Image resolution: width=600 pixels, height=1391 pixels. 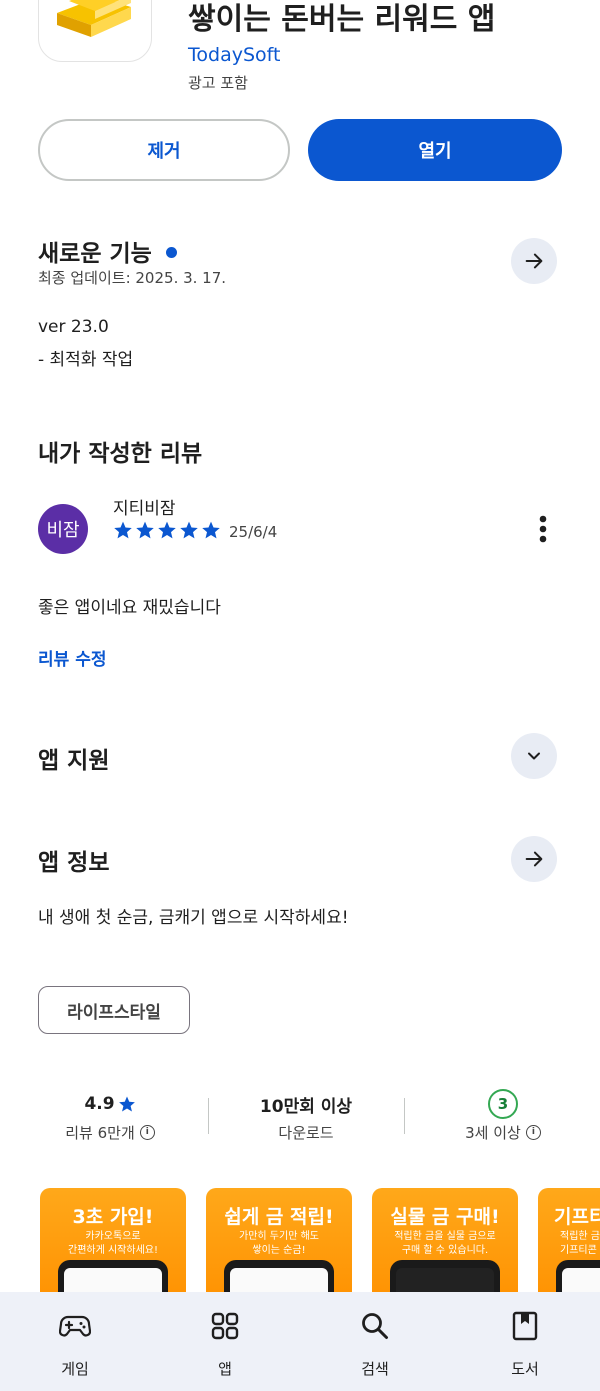 I want to click on book-icon, so click(x=525, y=1326).